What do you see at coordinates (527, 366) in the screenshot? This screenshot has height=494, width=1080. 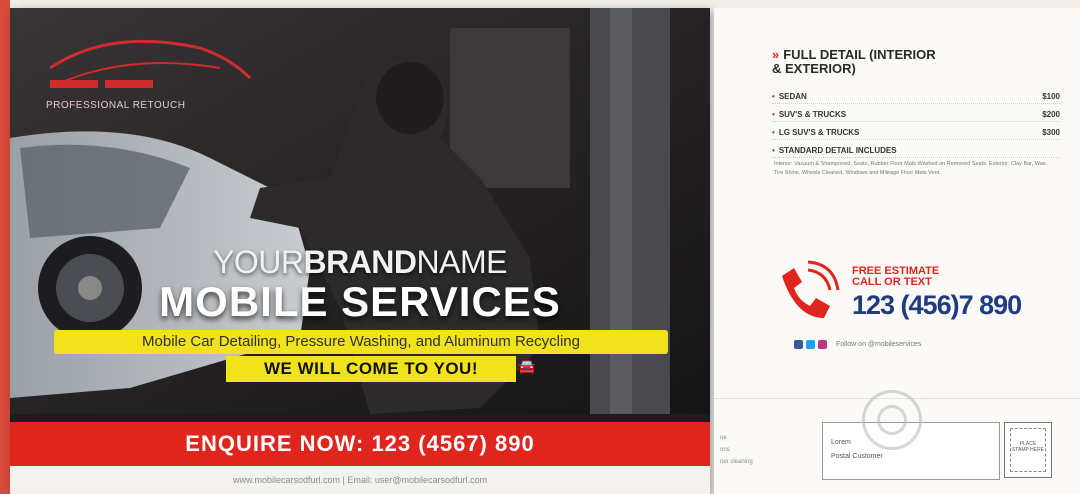 I see `car-icon: 🚘` at bounding box center [527, 366].